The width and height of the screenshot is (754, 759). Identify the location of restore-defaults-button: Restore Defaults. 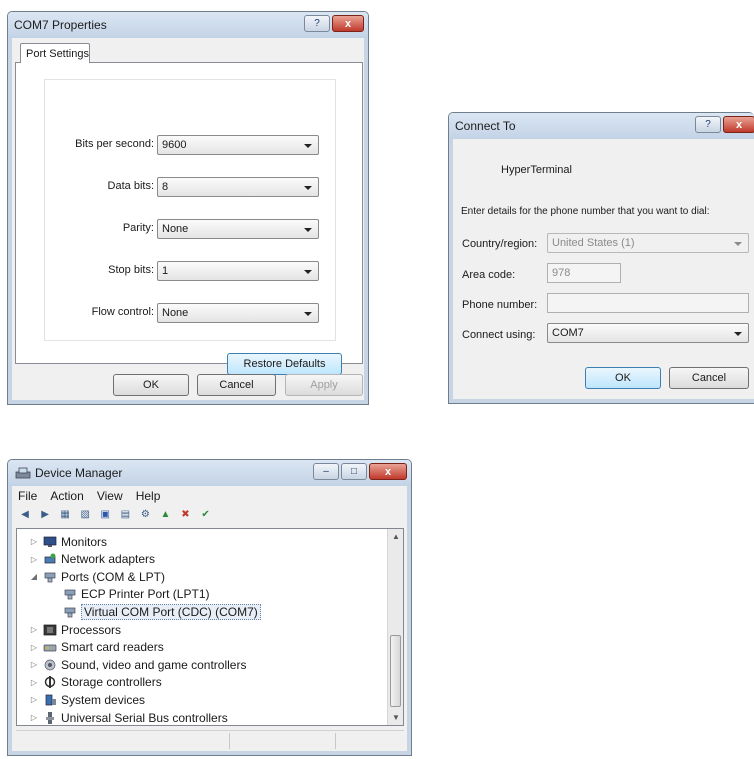
(284, 364).